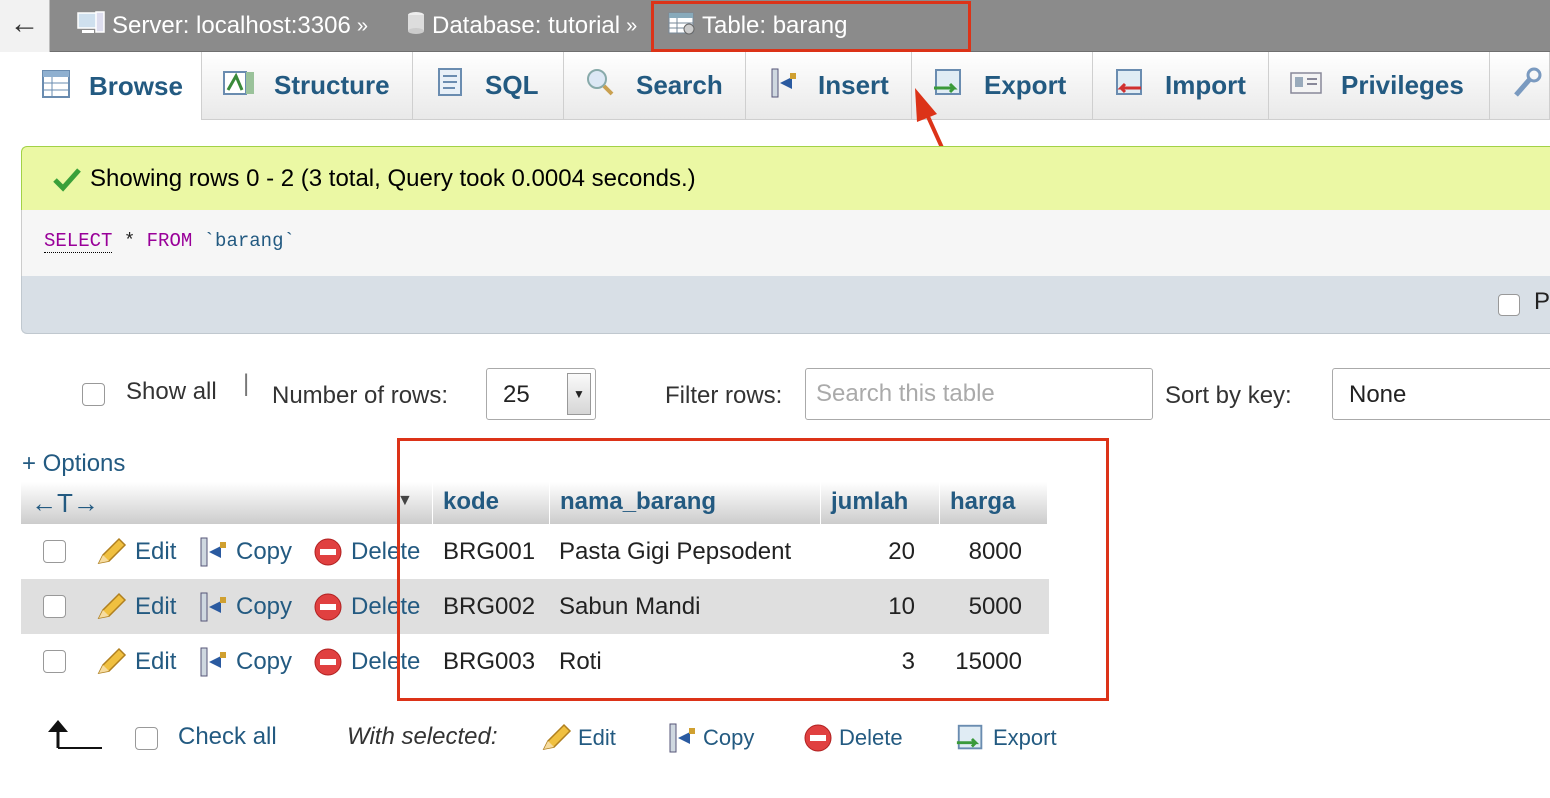 Image resolution: width=1550 pixels, height=798 pixels. I want to click on sort-by-key-label: Sort by key:, so click(1228, 395).